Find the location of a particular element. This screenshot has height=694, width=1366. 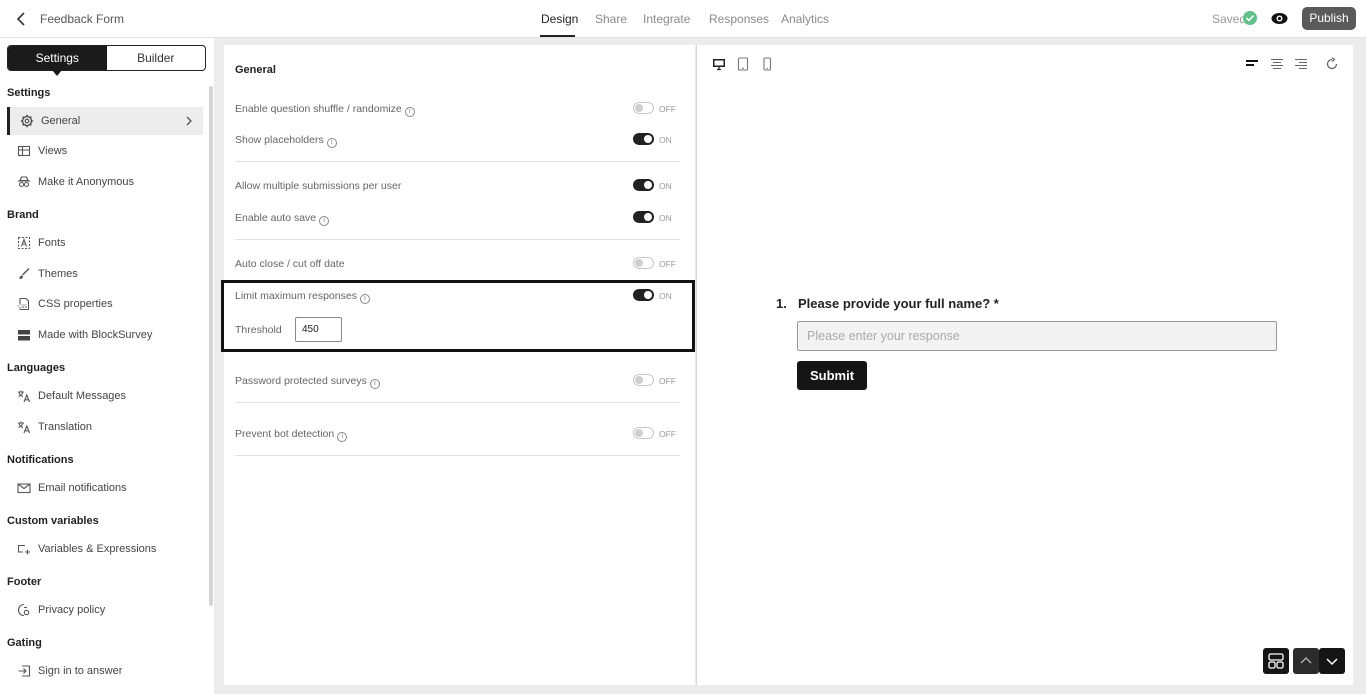

active-tab-indicator is located at coordinates (557, 36).